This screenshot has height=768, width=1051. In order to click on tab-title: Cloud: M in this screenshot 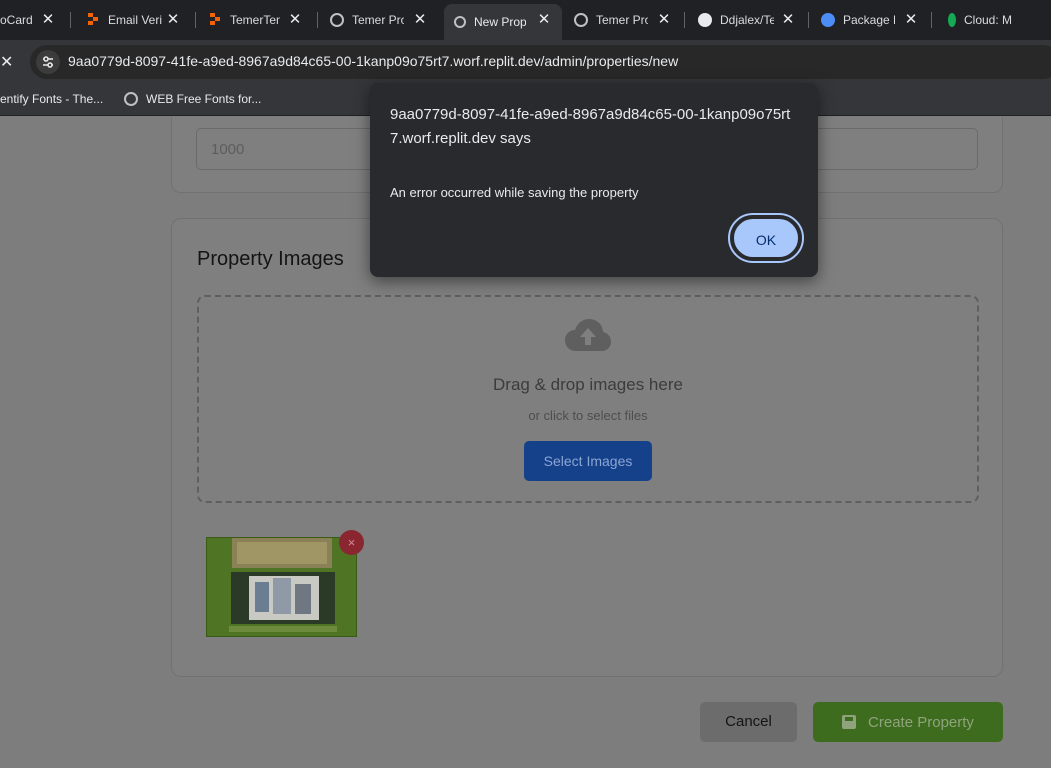, I will do `click(988, 20)`.